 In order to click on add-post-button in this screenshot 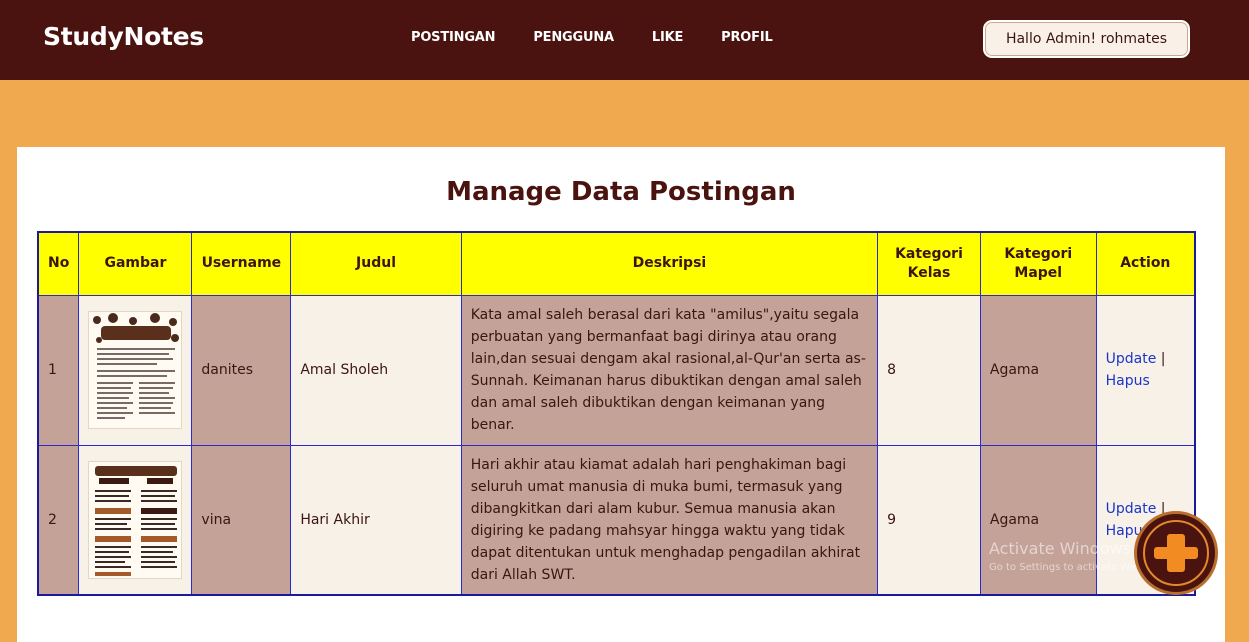, I will do `click(1176, 553)`.